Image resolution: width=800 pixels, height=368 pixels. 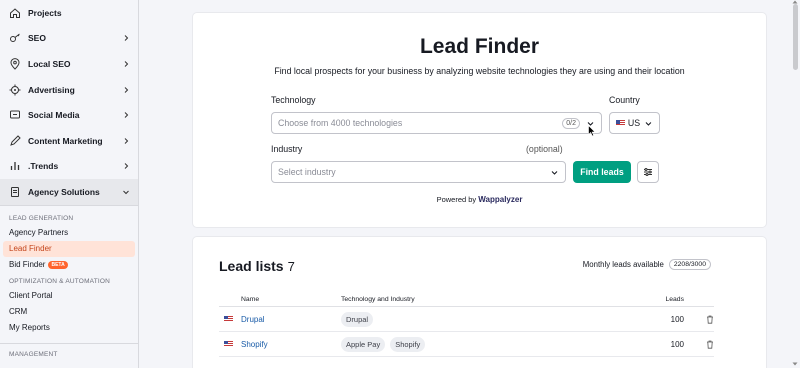 I want to click on nav-advertising: Advertising, so click(x=69, y=90).